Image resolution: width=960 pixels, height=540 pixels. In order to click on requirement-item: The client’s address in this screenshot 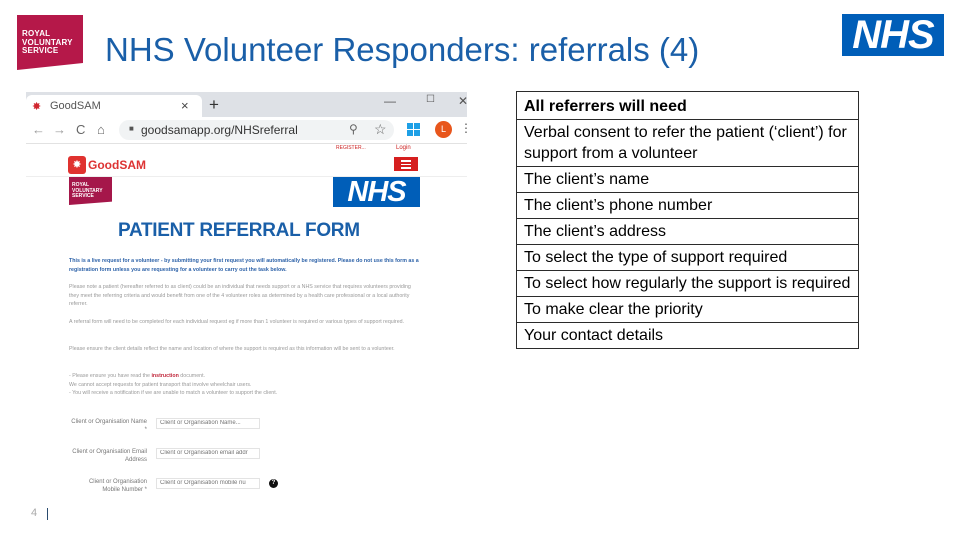, I will do `click(687, 231)`.